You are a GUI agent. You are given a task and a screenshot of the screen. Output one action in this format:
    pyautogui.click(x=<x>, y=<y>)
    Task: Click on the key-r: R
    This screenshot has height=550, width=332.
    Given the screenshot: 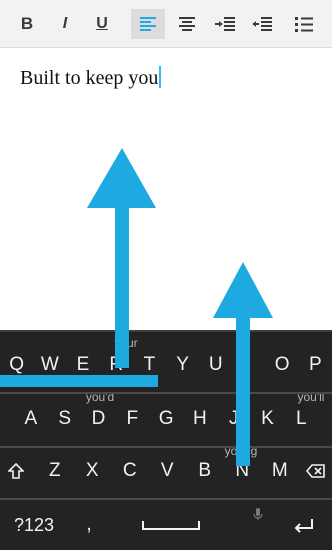 What is the action you would take?
    pyautogui.click(x=116, y=365)
    